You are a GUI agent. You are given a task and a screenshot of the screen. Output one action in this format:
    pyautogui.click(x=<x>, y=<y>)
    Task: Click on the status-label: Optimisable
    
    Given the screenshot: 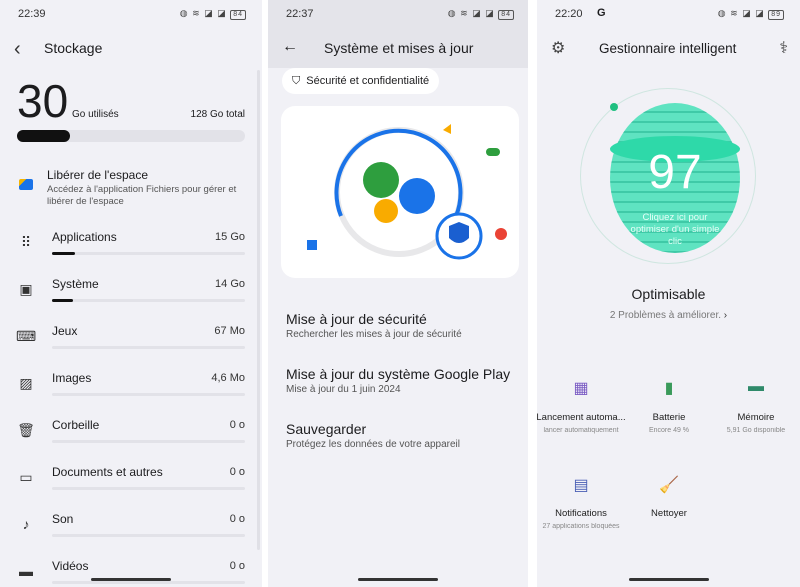 What is the action you would take?
    pyautogui.click(x=668, y=294)
    